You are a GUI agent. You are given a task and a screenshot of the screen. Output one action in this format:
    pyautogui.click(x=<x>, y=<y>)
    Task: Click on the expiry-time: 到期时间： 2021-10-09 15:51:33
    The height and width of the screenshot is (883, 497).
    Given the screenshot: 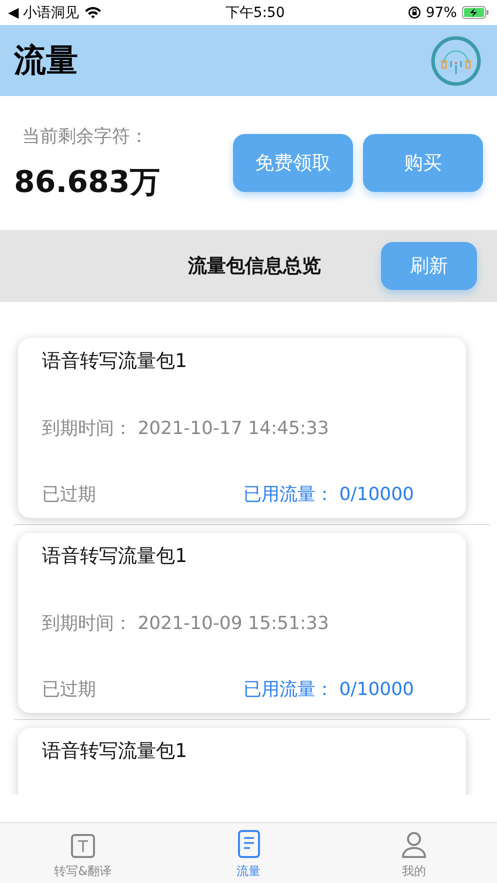 What is the action you would take?
    pyautogui.click(x=186, y=623)
    